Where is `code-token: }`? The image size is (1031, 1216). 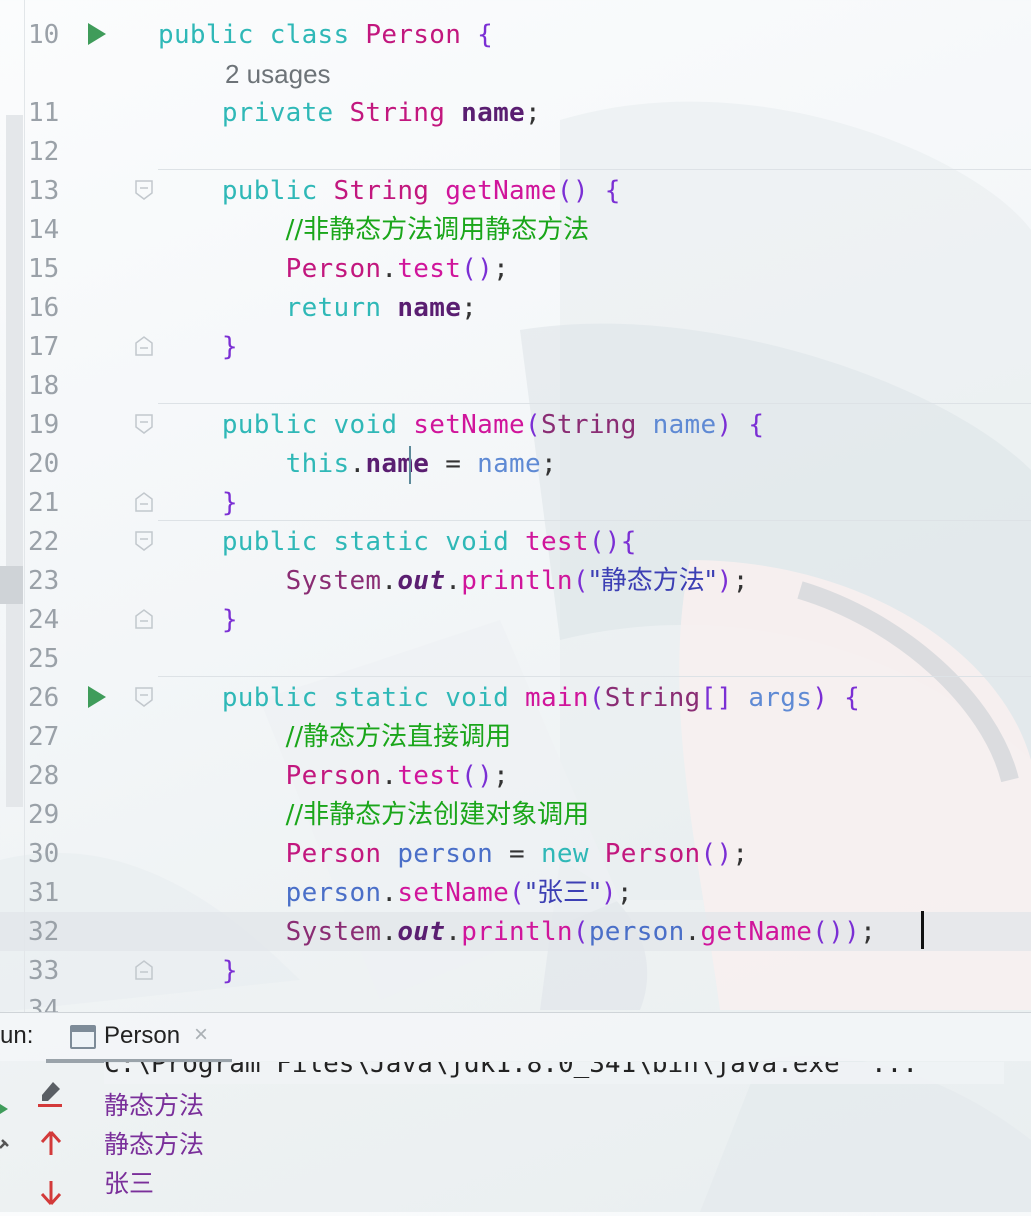
code-token: } is located at coordinates (229, 971).